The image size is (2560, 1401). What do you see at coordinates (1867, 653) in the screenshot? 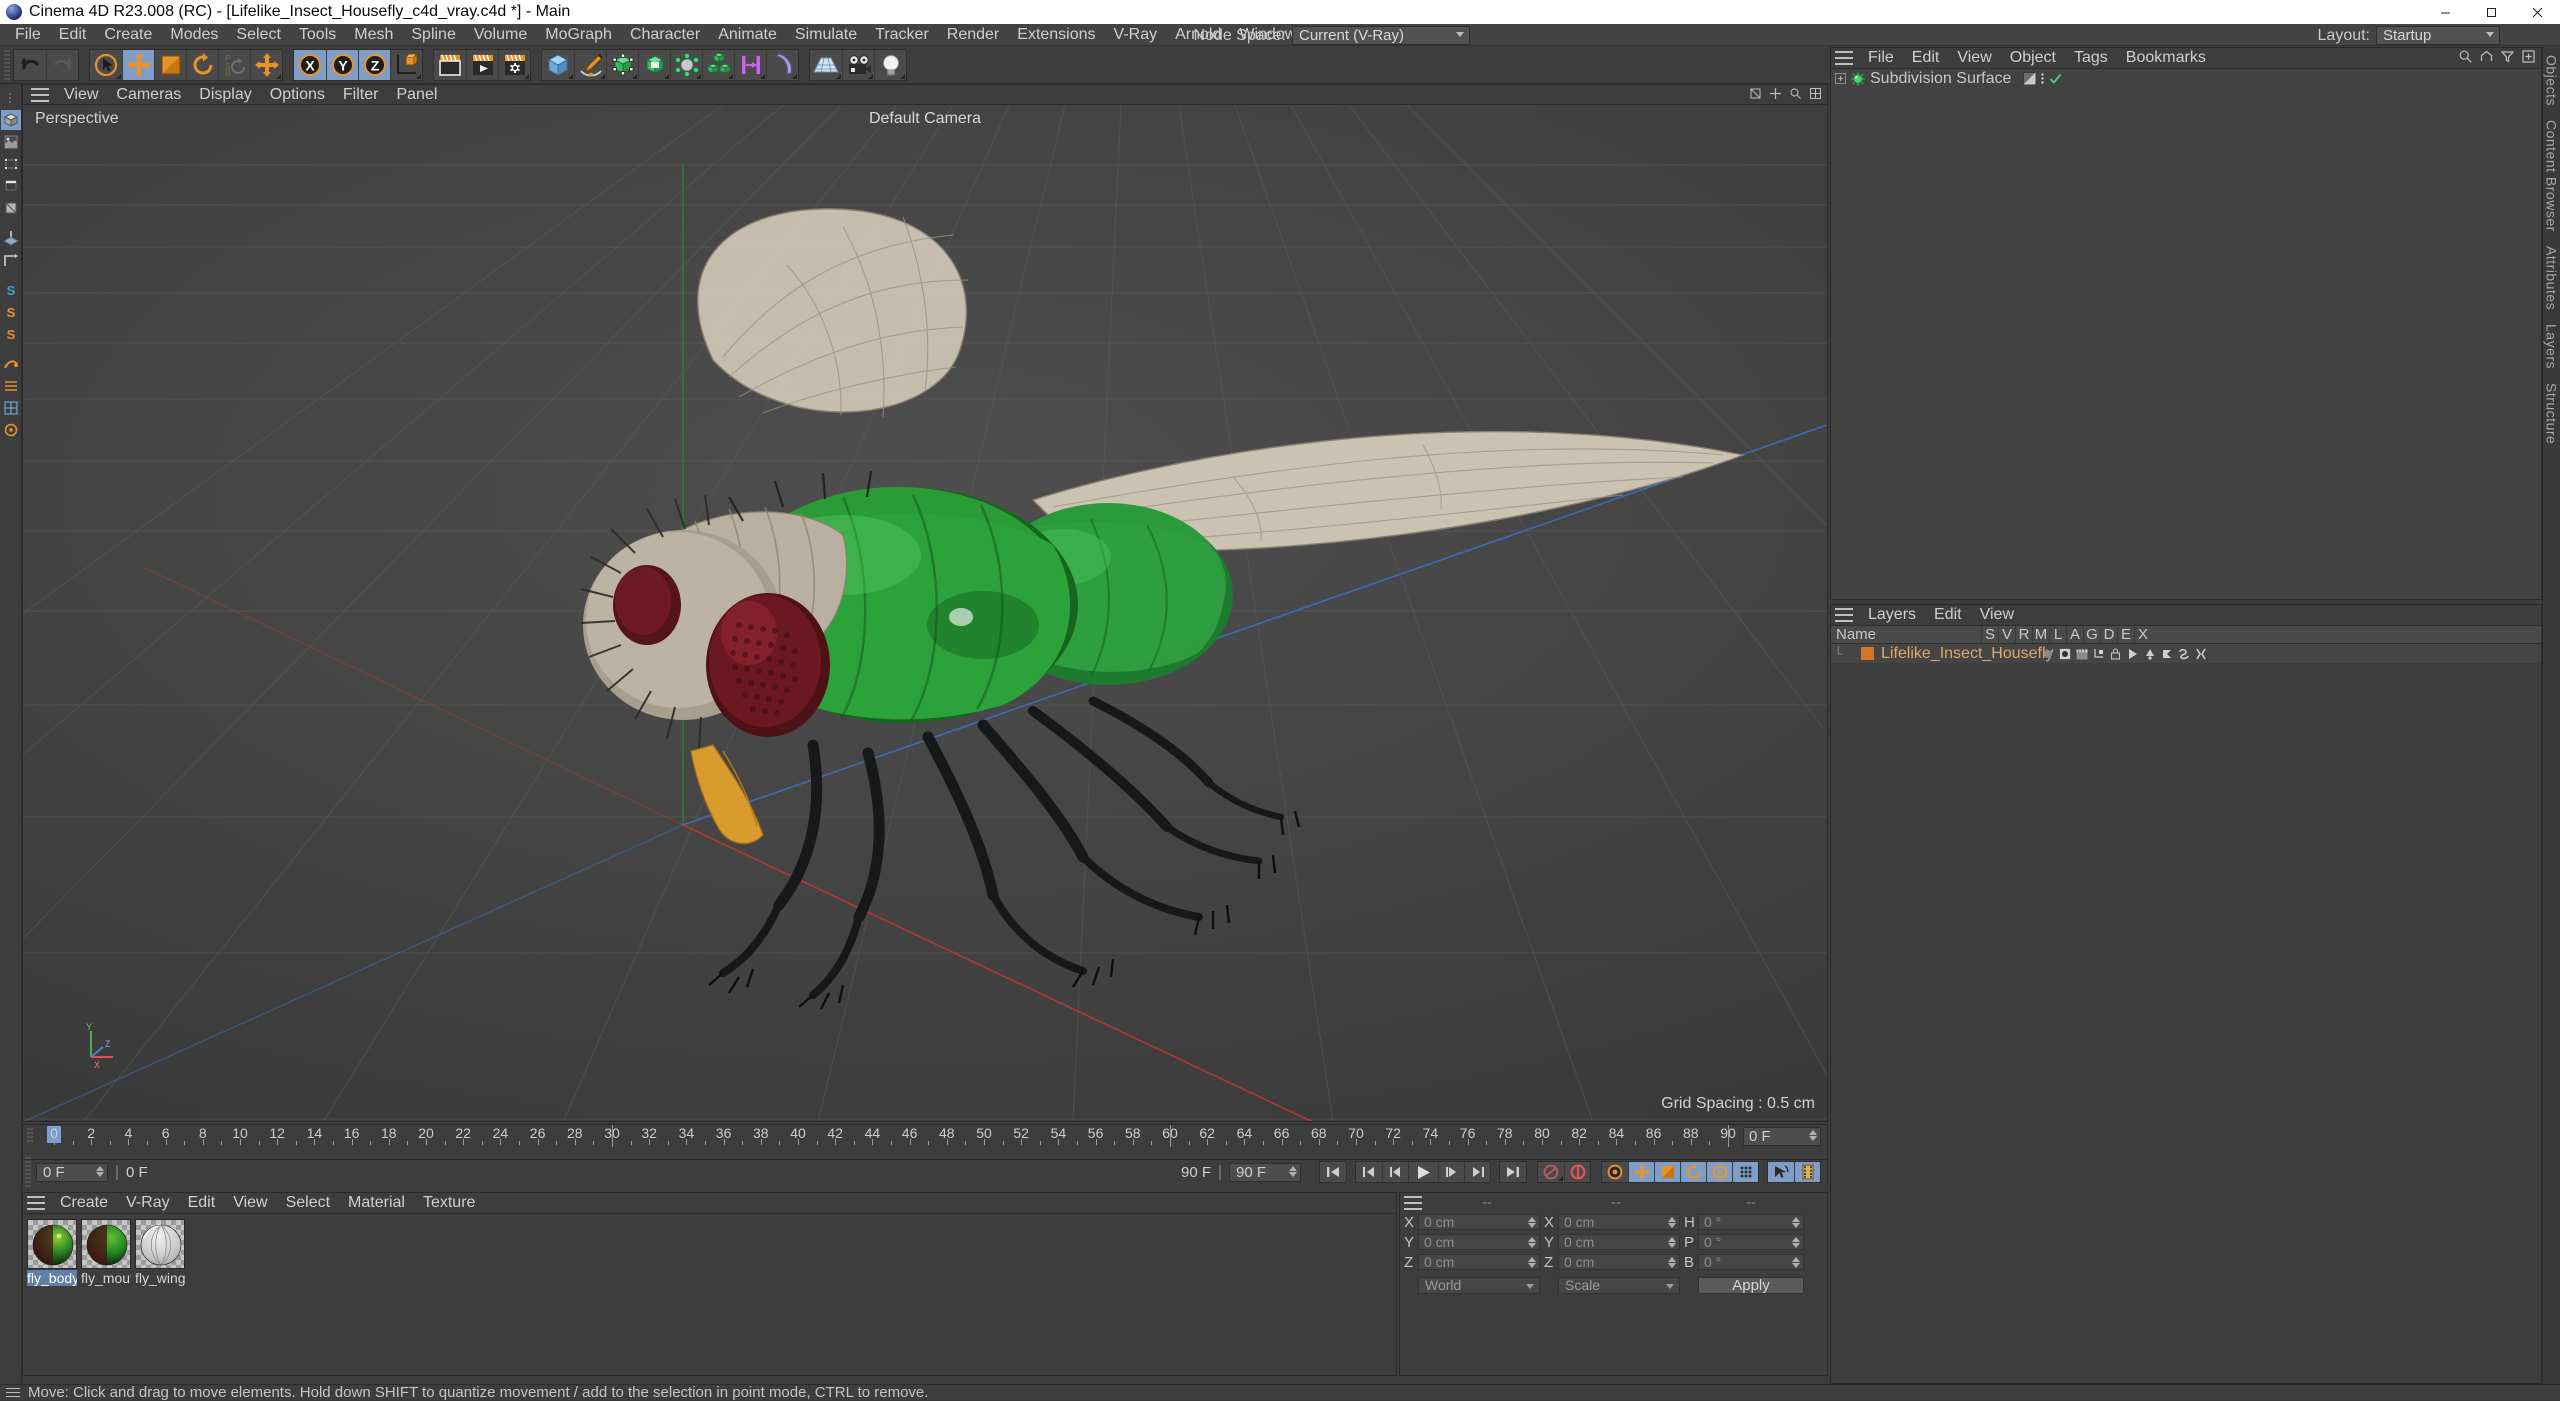
I see `layer-color-swatch` at bounding box center [1867, 653].